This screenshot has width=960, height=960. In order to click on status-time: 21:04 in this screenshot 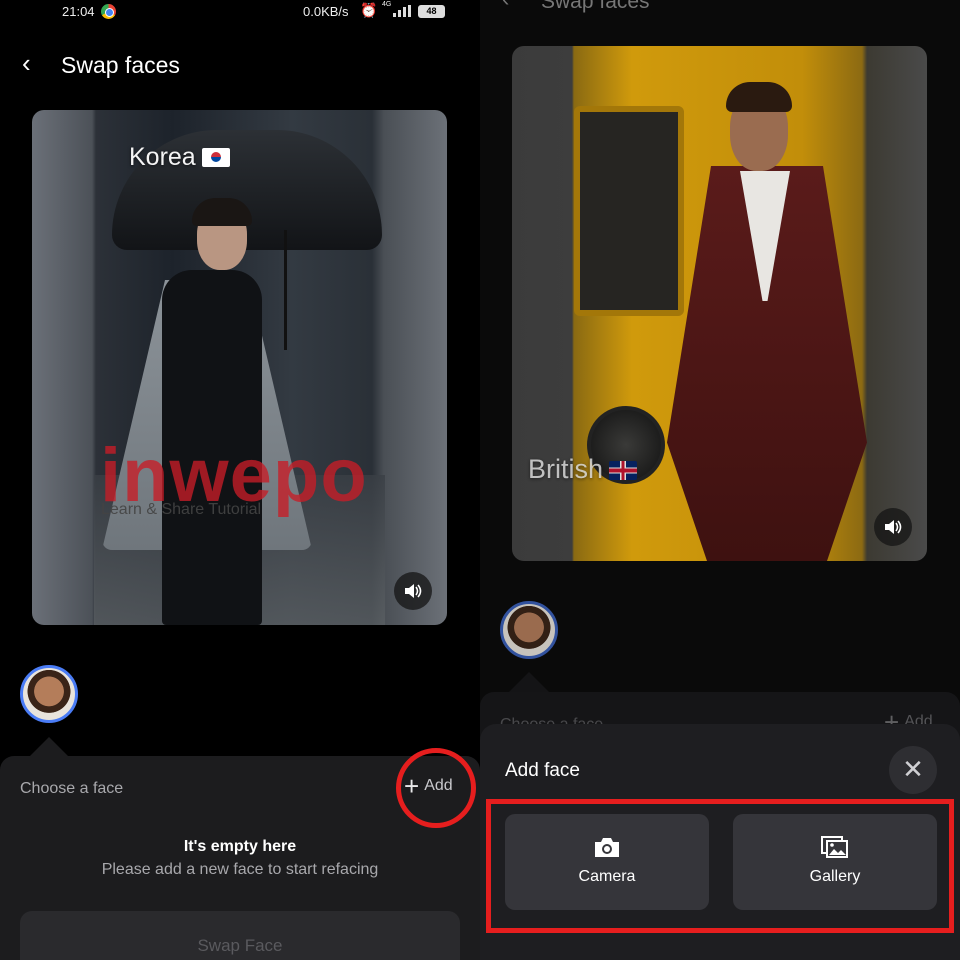, I will do `click(78, 11)`.